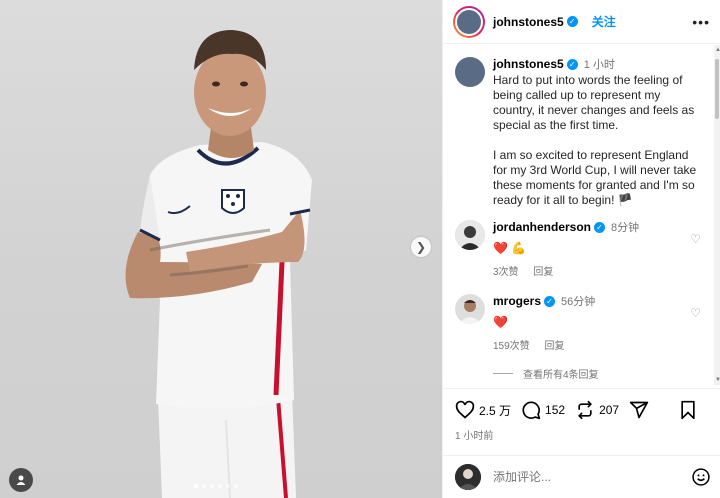 The height and width of the screenshot is (498, 720). I want to click on post-header: johnstones5 ✓ 关注 •••, so click(581, 22).